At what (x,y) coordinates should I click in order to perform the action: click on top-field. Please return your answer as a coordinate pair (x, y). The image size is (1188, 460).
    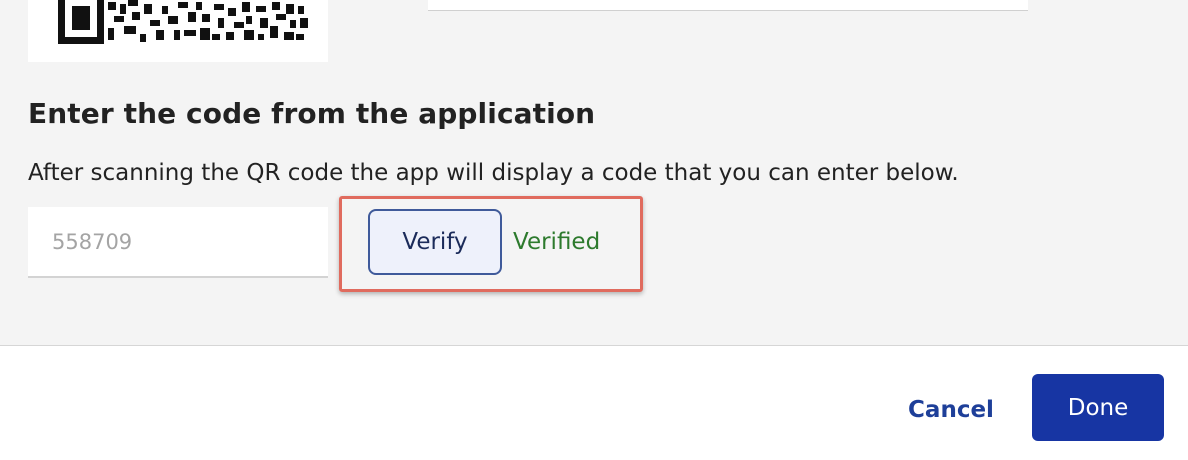
    Looking at the image, I should click on (728, 5).